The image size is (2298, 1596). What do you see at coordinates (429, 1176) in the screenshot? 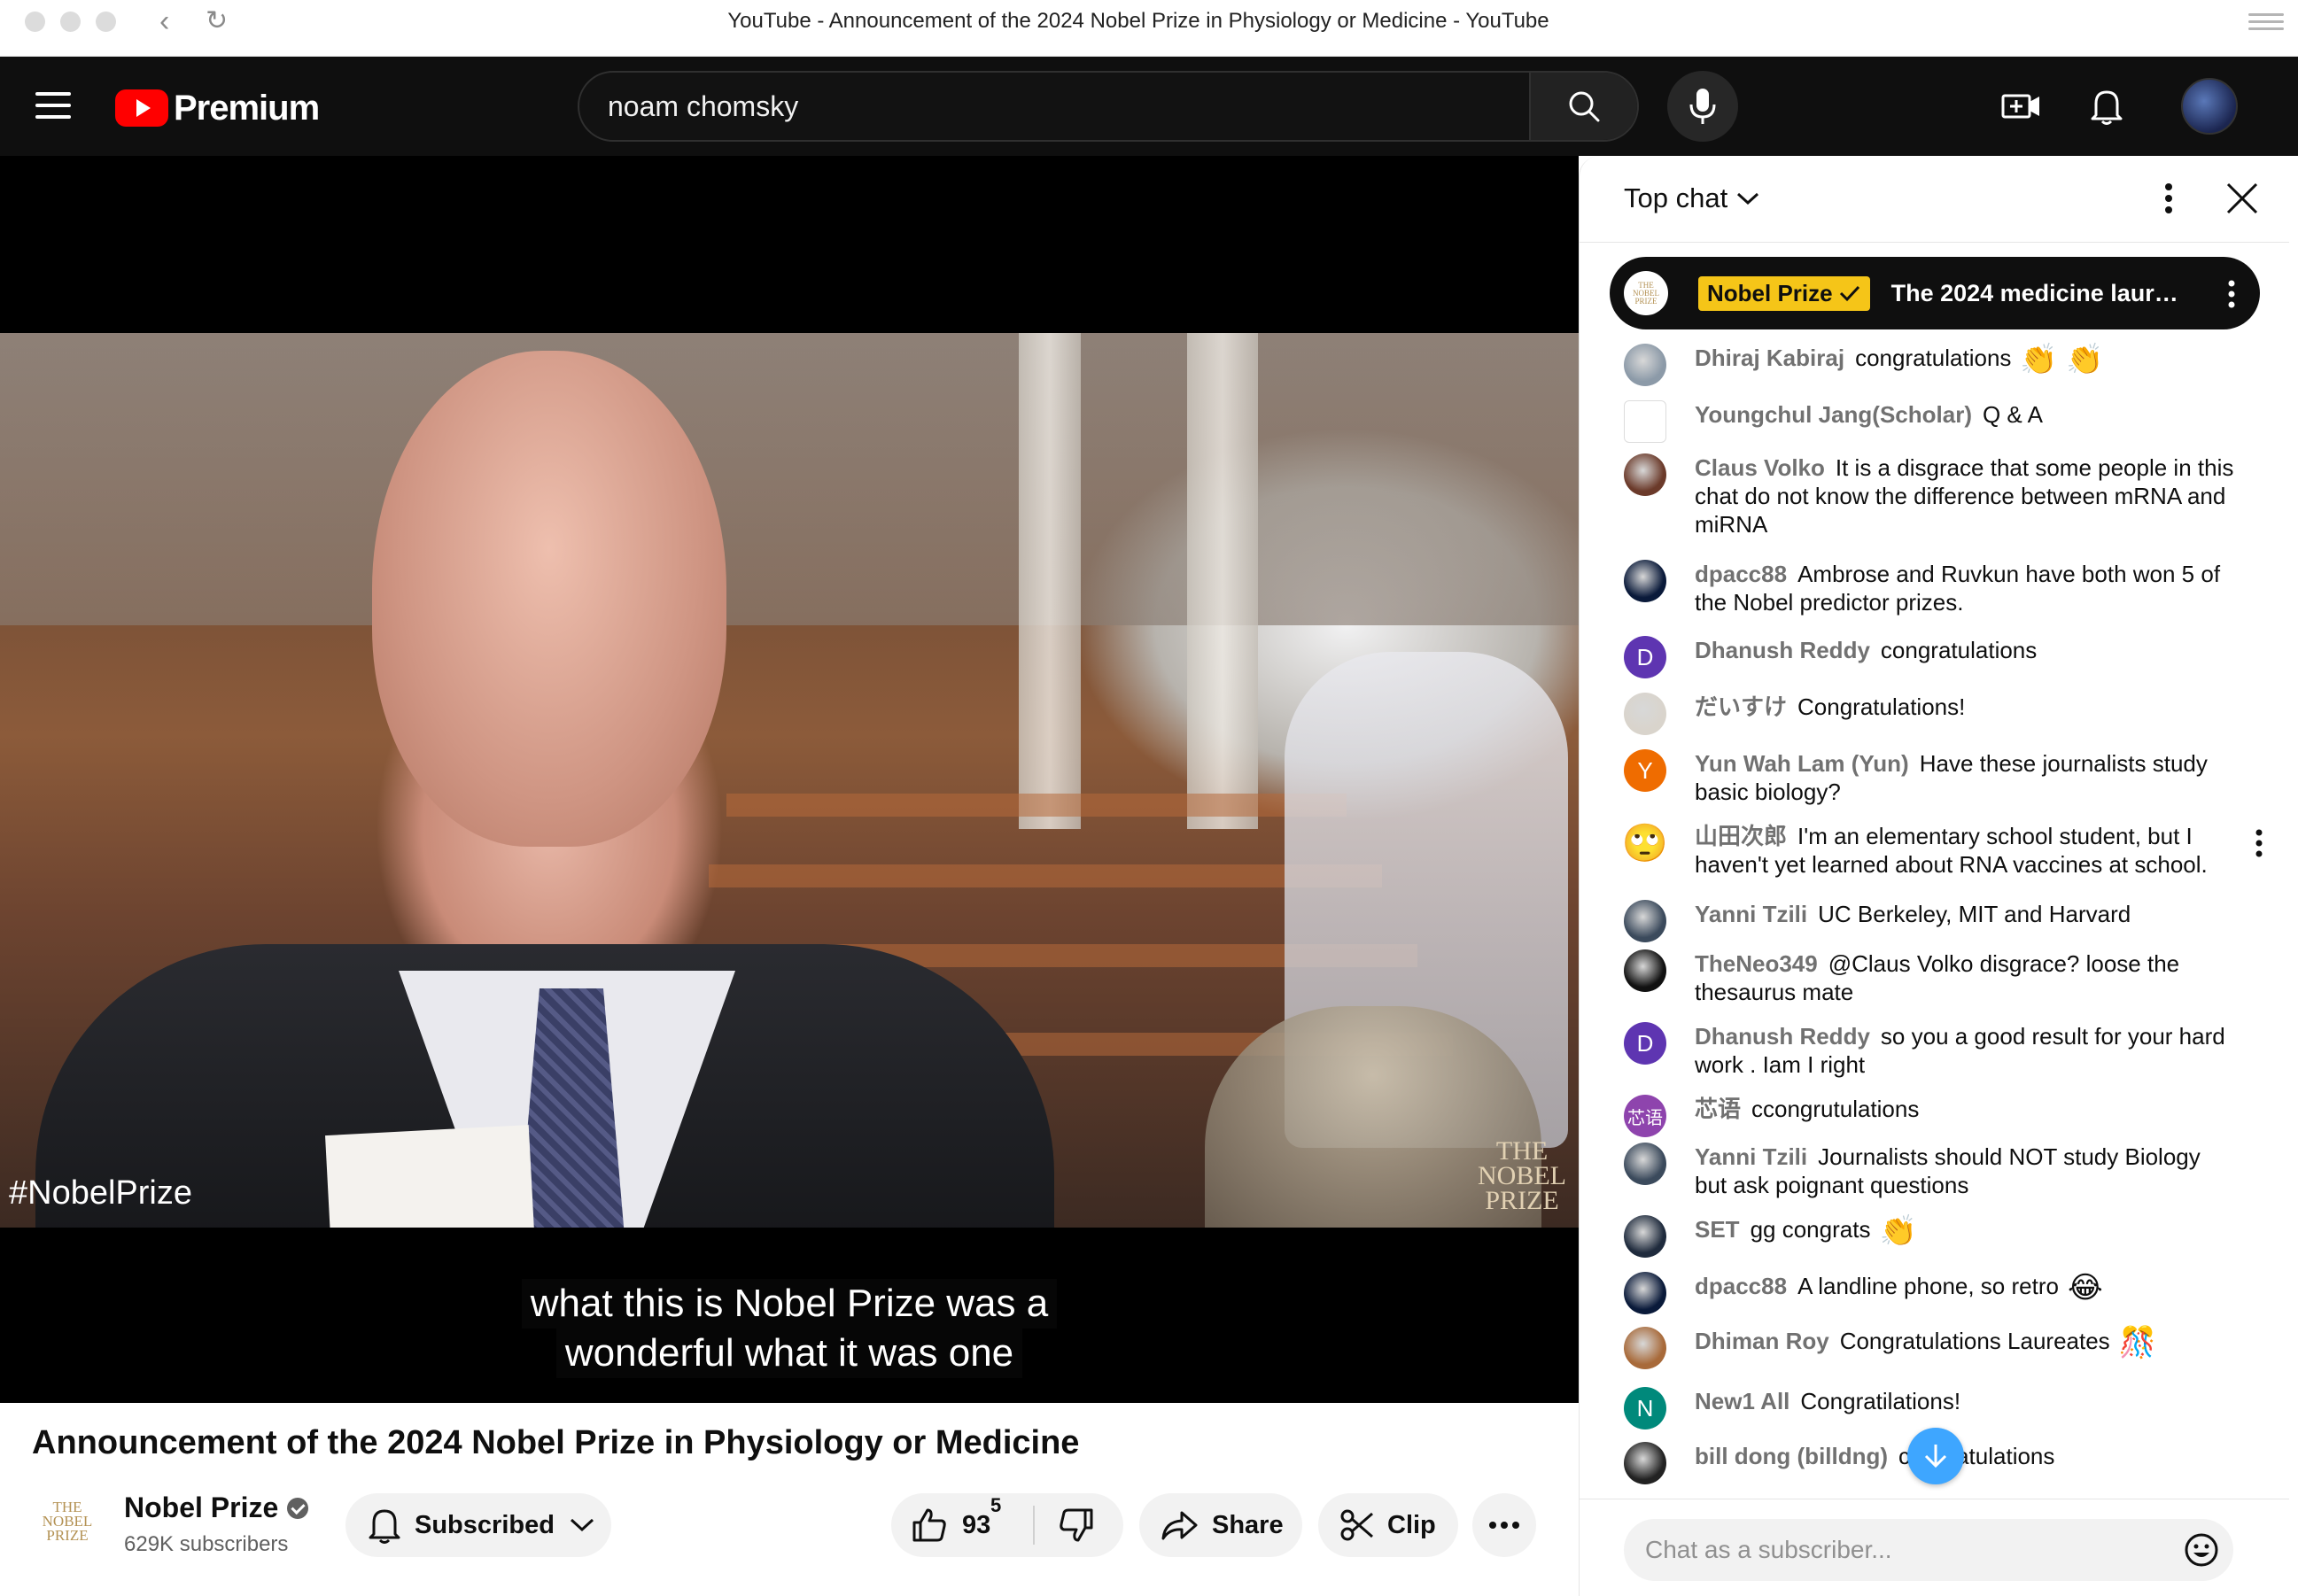
I see `name-badge` at bounding box center [429, 1176].